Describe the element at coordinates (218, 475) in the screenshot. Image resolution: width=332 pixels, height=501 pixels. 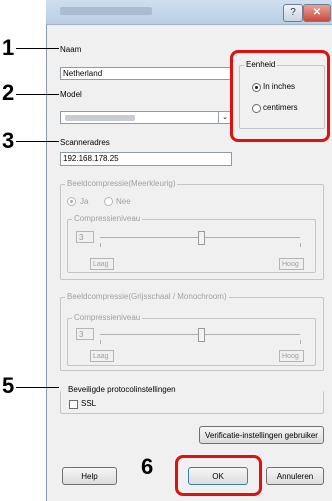
I see `highlight-ok-button` at that location.